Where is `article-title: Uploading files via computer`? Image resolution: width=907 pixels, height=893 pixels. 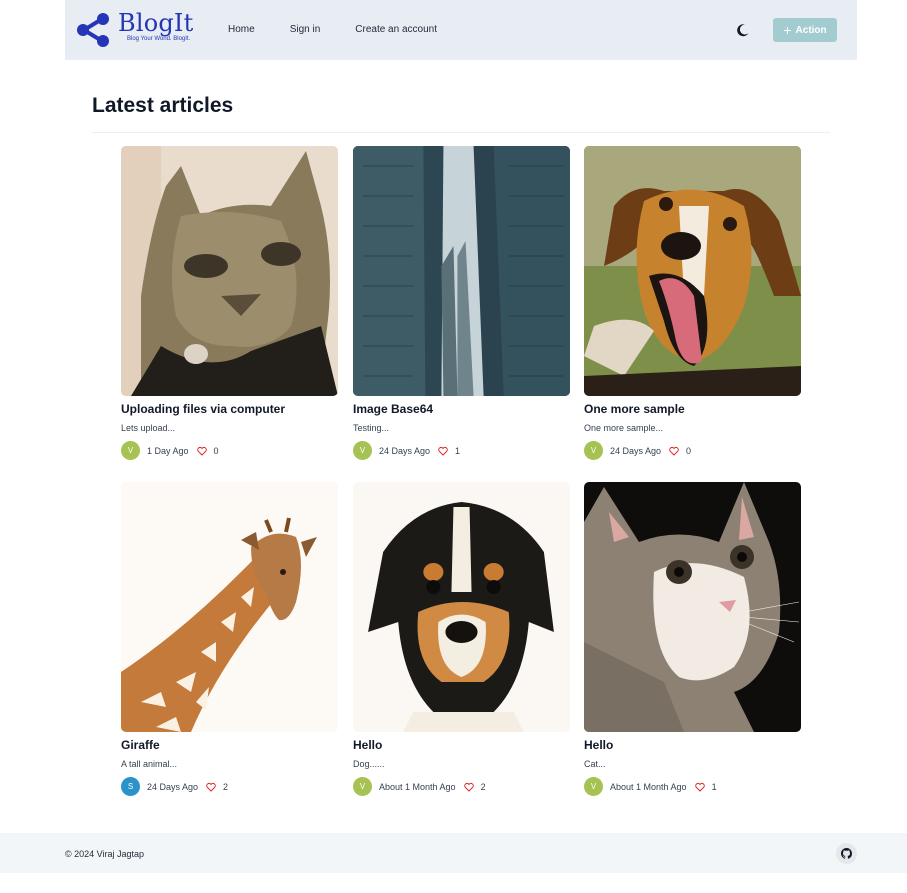
article-title: Uploading files via computer is located at coordinates (229, 409).